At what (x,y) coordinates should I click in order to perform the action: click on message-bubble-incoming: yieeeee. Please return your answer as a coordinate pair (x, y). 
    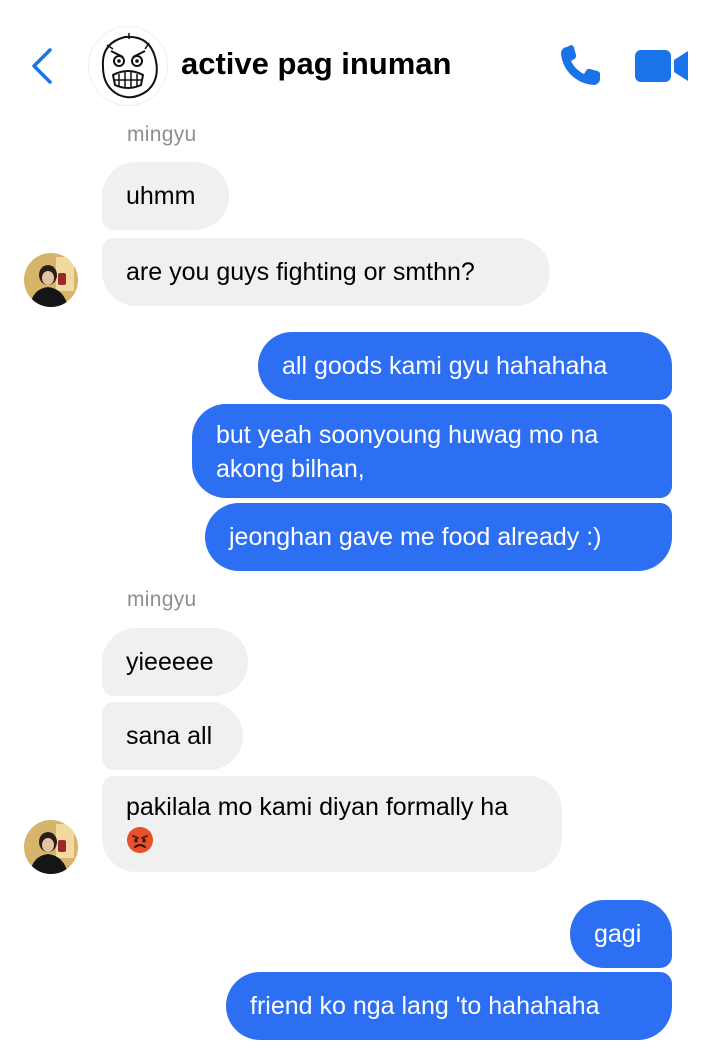
    Looking at the image, I should click on (175, 662).